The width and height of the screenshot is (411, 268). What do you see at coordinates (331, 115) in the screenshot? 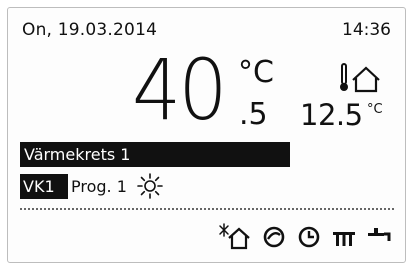
I see `outdoor-temperature-value: 12.5` at bounding box center [331, 115].